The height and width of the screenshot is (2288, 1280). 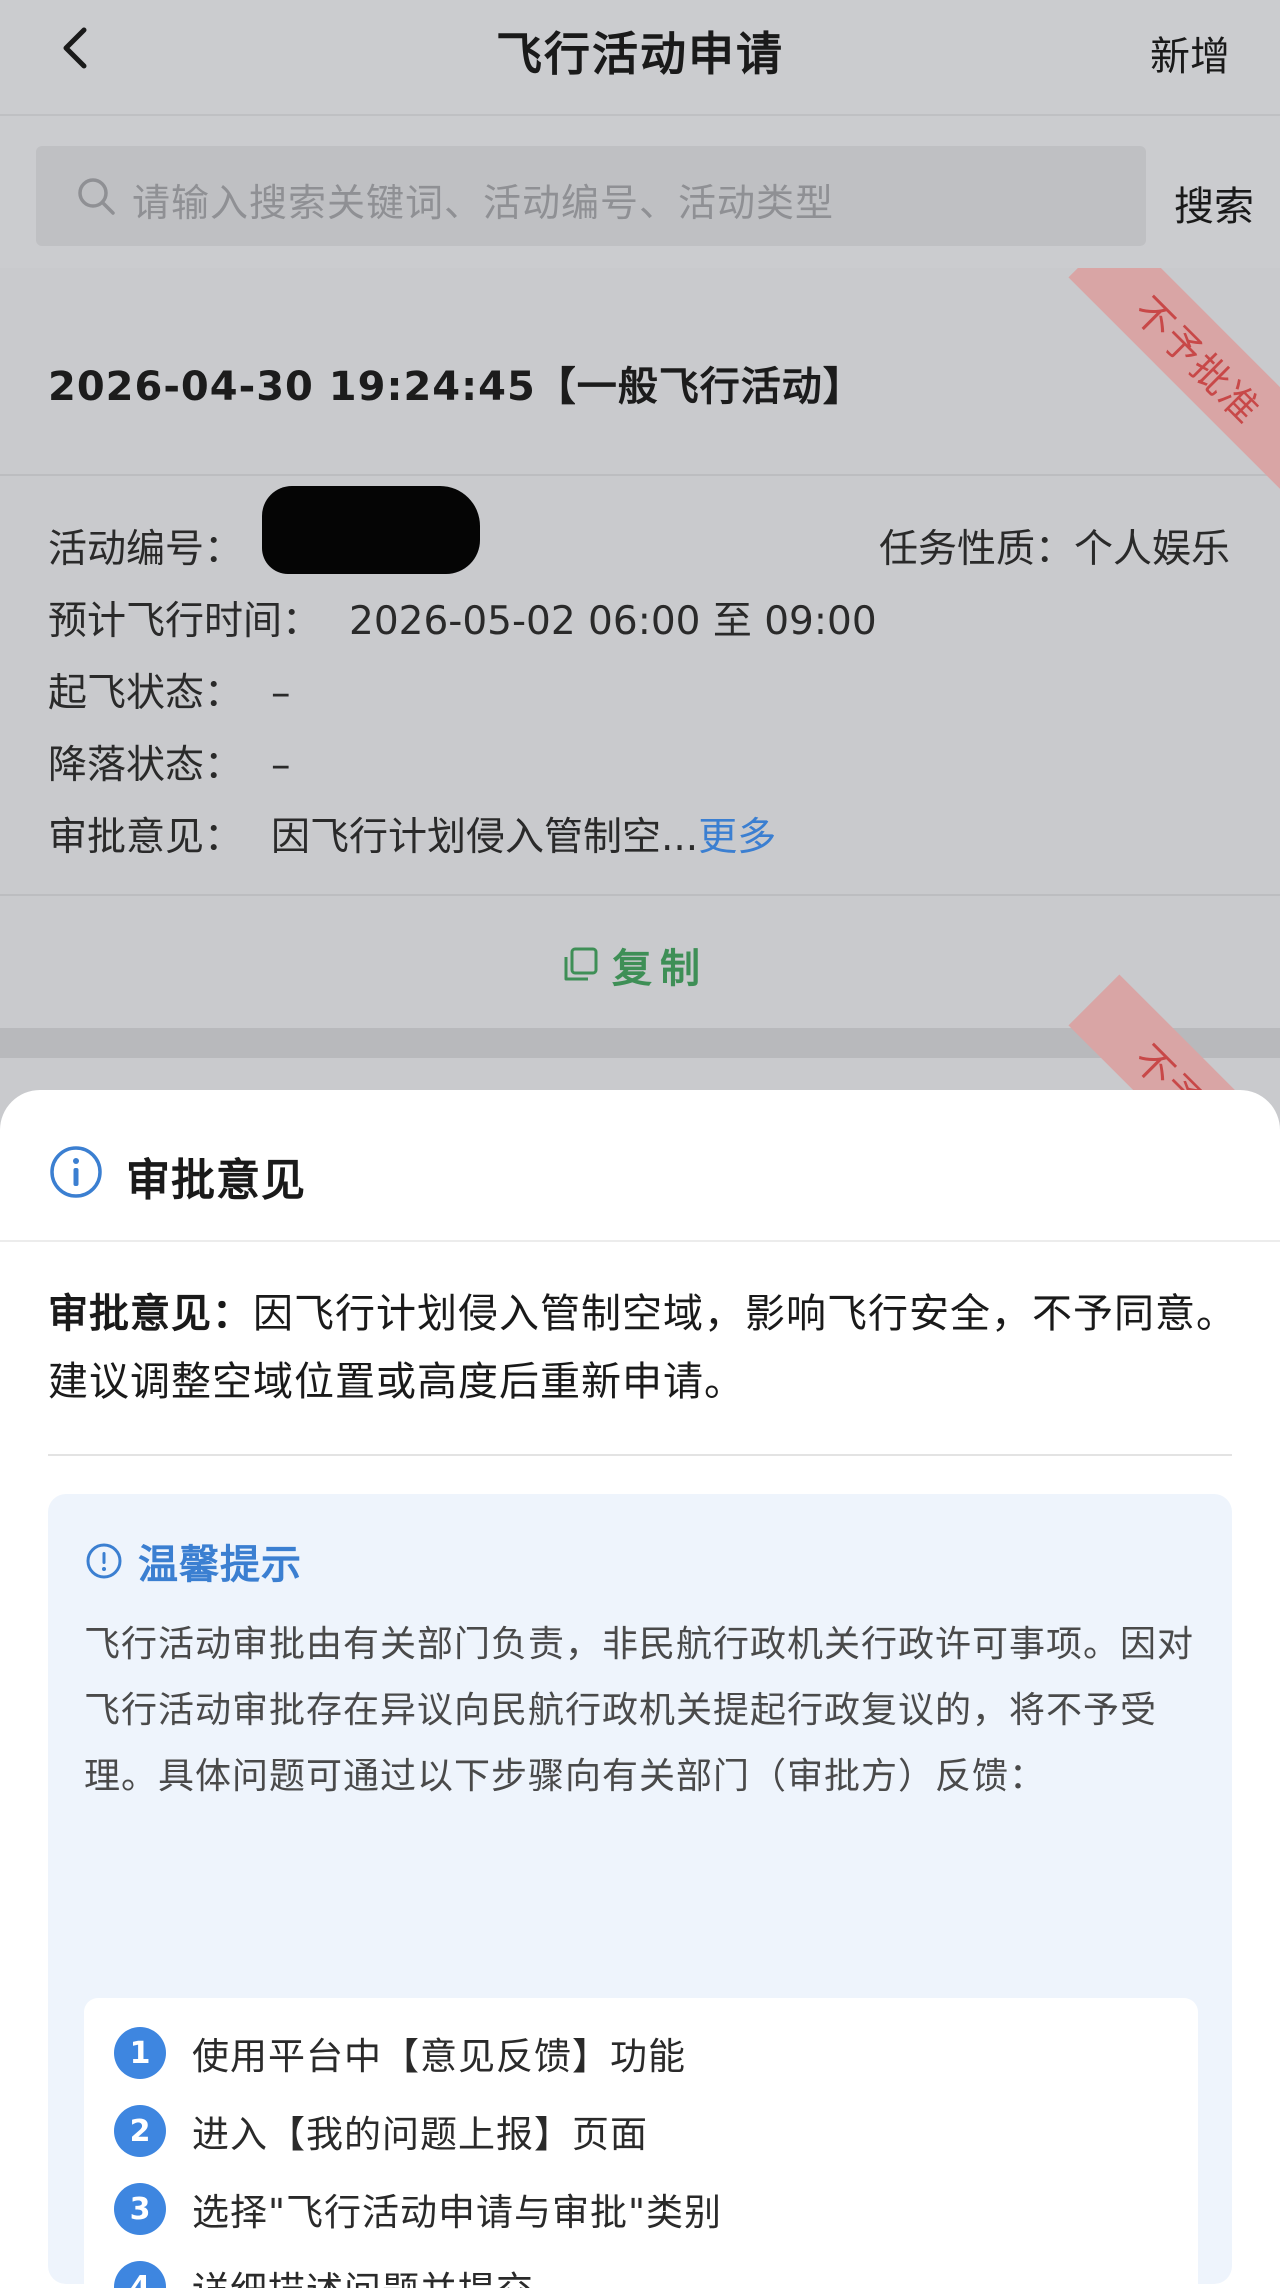 What do you see at coordinates (640, 1455) in the screenshot?
I see `divider` at bounding box center [640, 1455].